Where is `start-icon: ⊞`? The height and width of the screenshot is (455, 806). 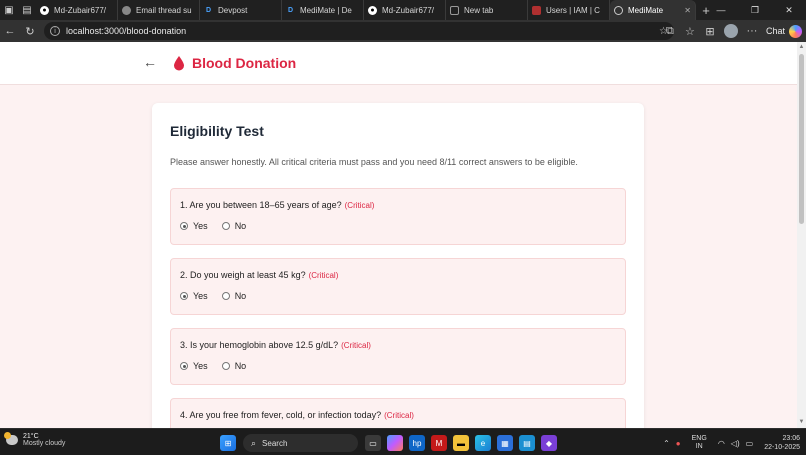
start-icon: ⊞ is located at coordinates (228, 443).